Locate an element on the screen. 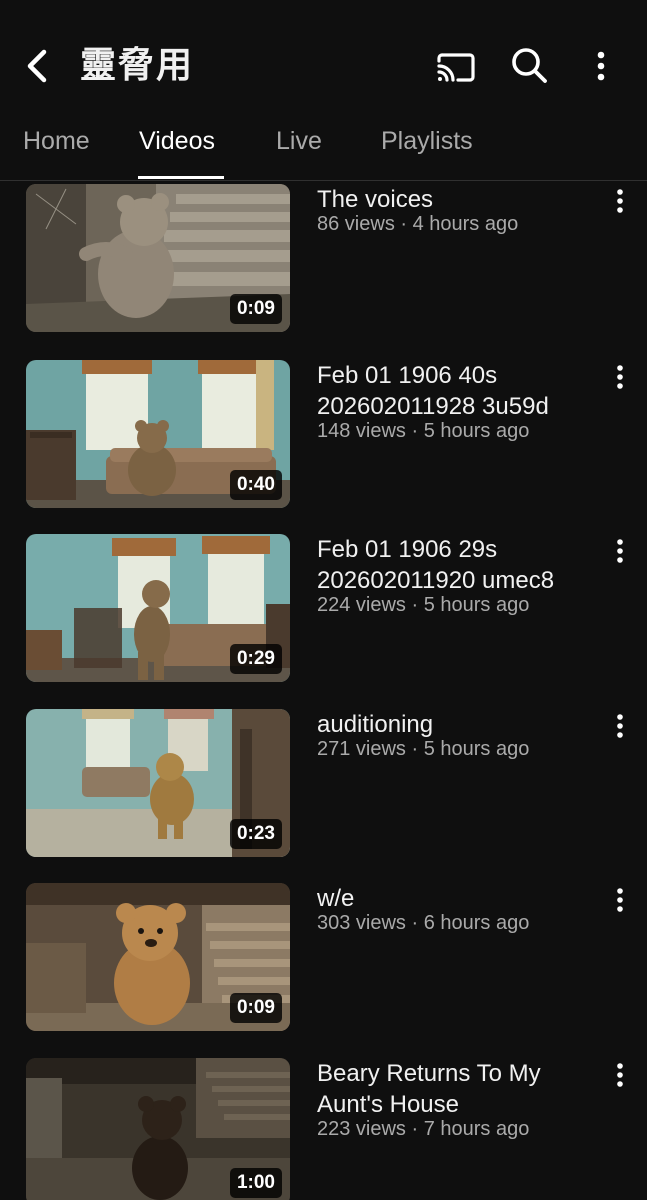  cast-icon is located at coordinates (456, 66).